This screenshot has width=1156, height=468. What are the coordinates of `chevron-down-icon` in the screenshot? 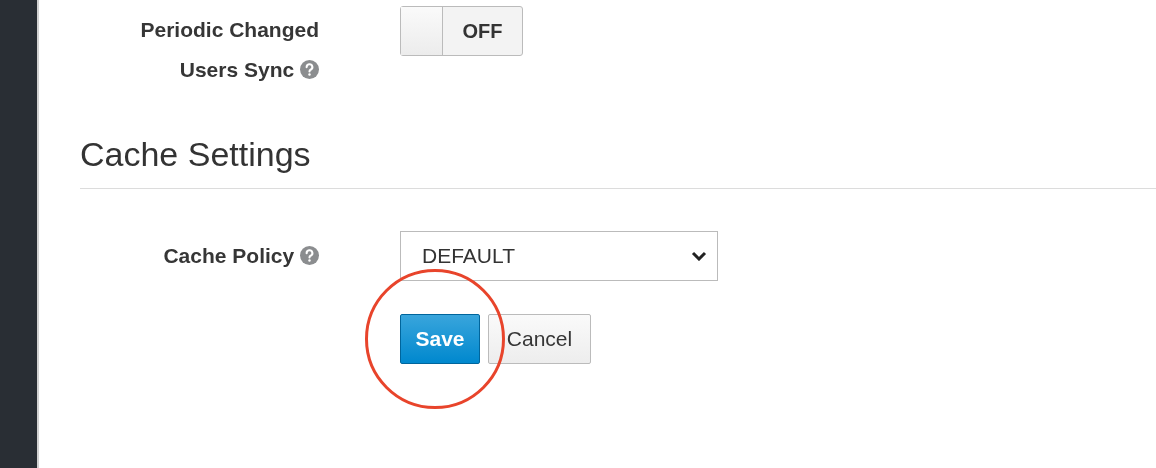 It's located at (699, 256).